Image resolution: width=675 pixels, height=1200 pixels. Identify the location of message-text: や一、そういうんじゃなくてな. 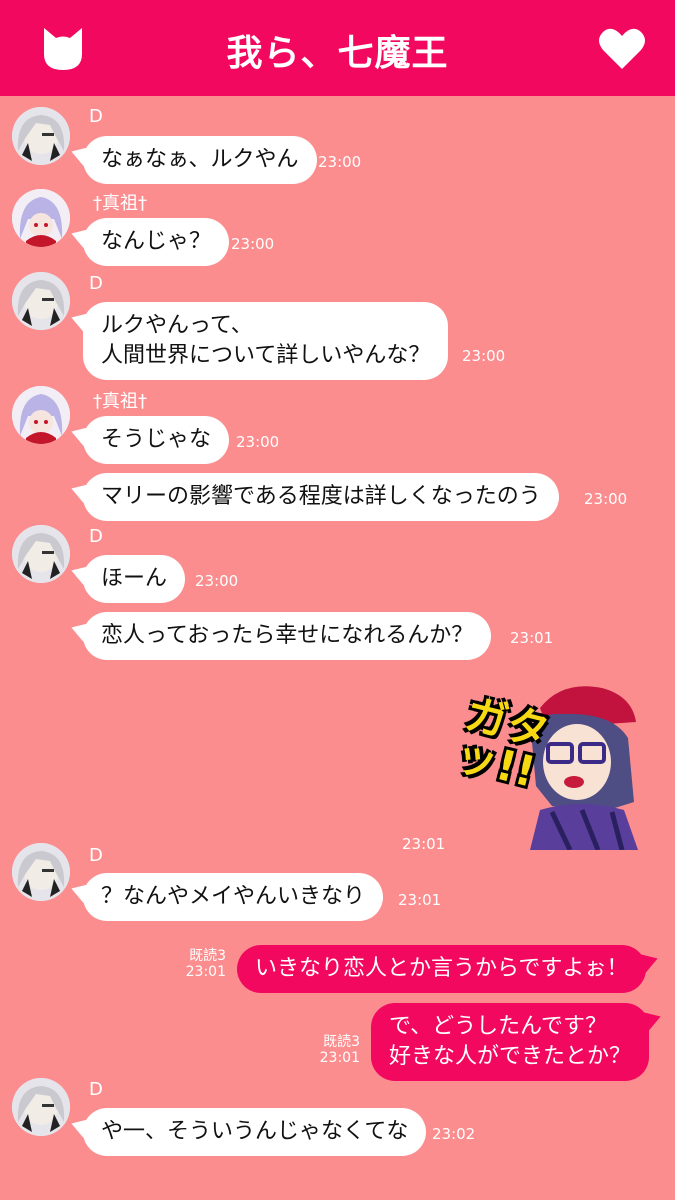
(255, 1131).